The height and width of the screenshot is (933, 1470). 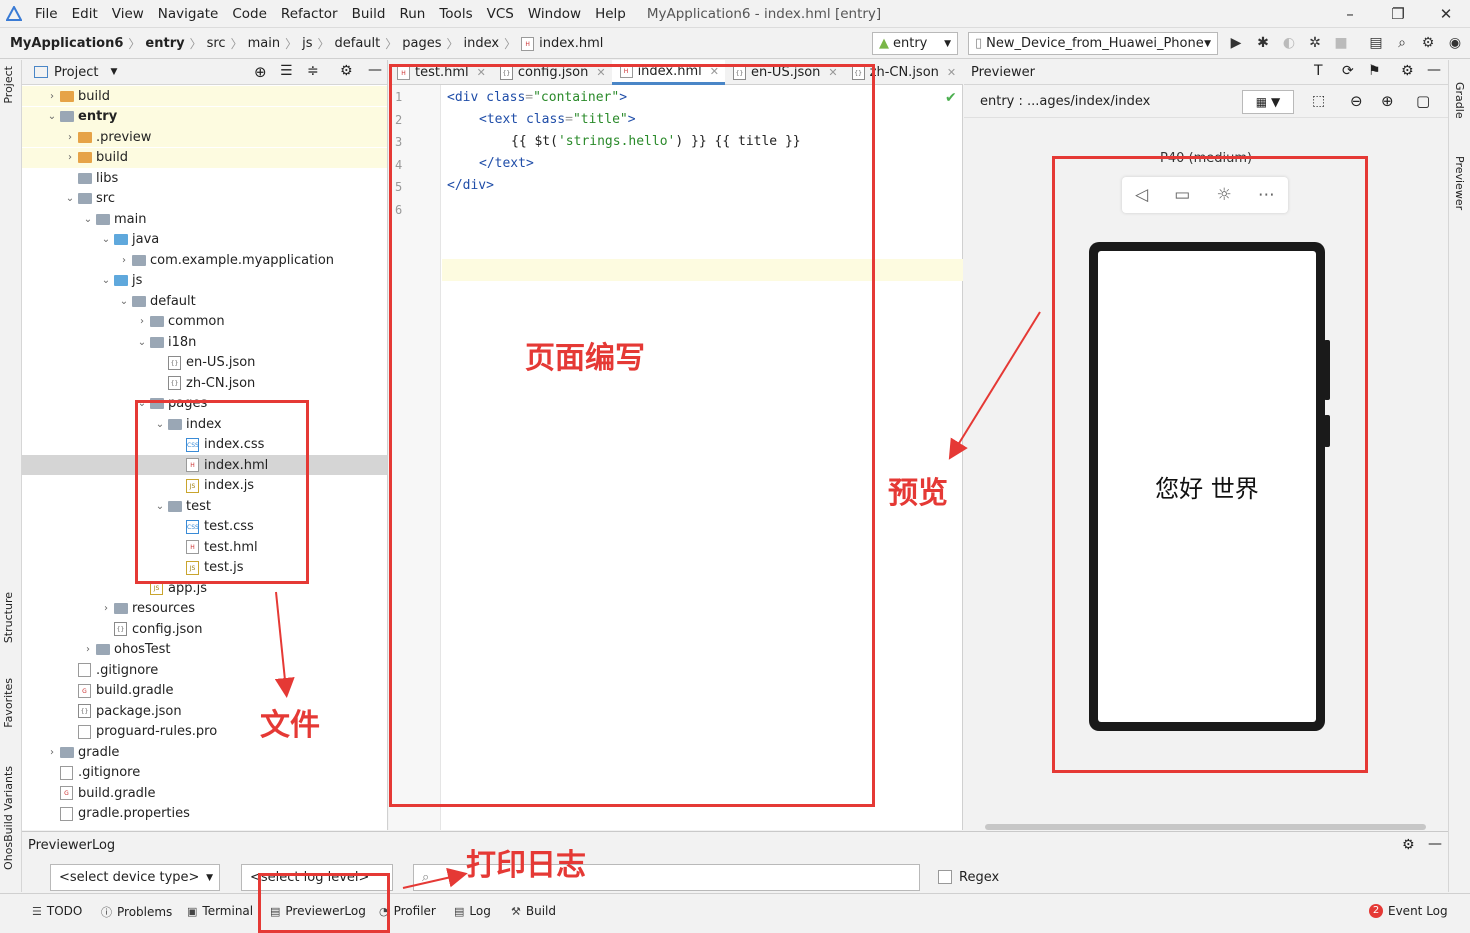 I want to click on tree-item: {} config.json, so click(x=204, y=629).